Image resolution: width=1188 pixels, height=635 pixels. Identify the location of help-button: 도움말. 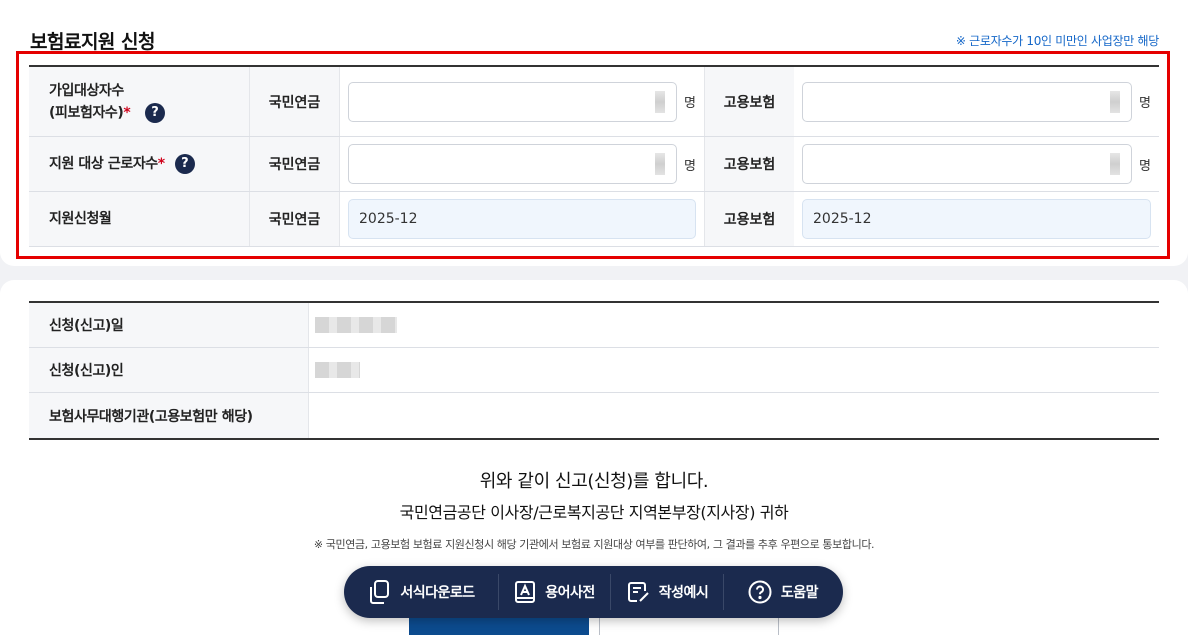
(783, 592).